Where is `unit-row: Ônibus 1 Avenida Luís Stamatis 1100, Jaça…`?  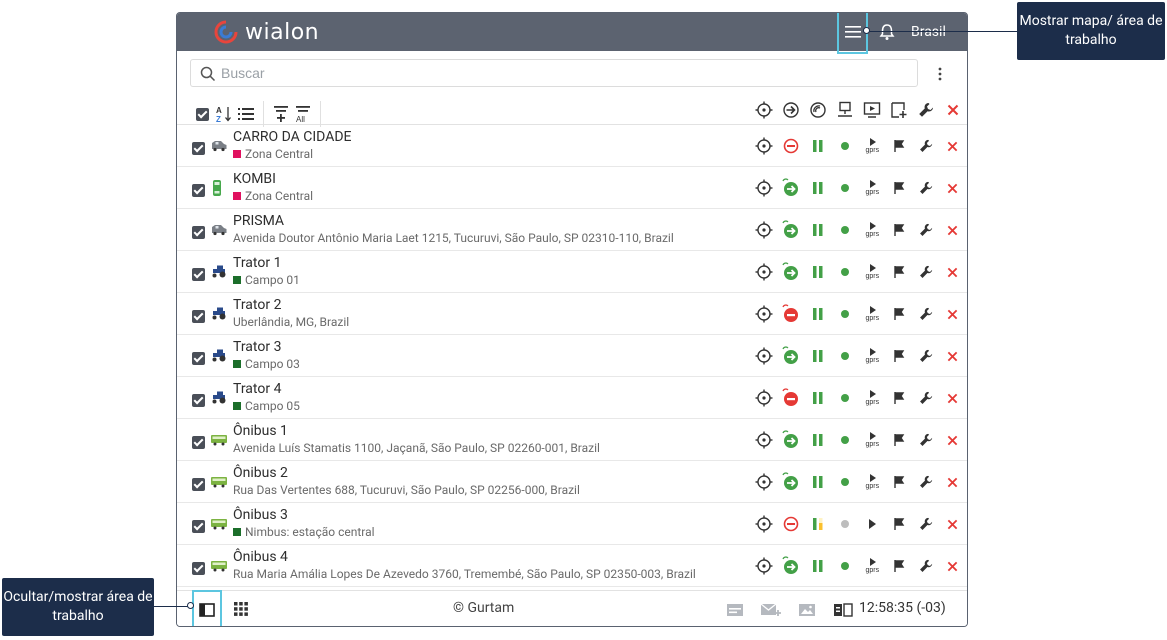
unit-row: Ônibus 1 Avenida Luís Stamatis 1100, Jaça… is located at coordinates (572, 440).